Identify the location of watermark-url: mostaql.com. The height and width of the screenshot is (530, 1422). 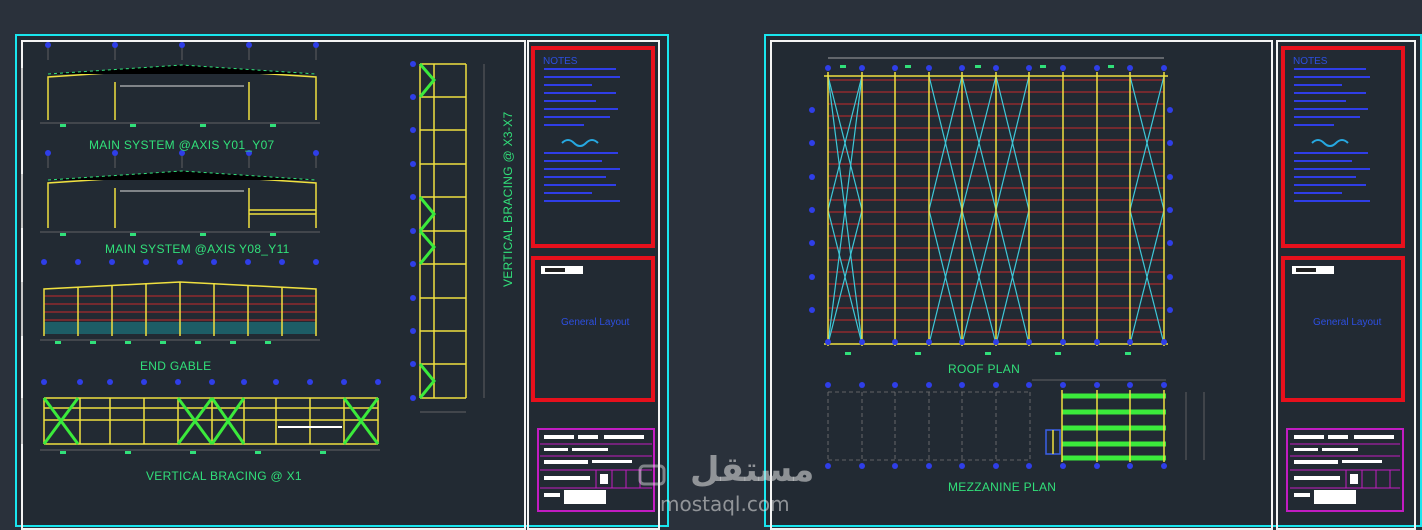
(725, 504).